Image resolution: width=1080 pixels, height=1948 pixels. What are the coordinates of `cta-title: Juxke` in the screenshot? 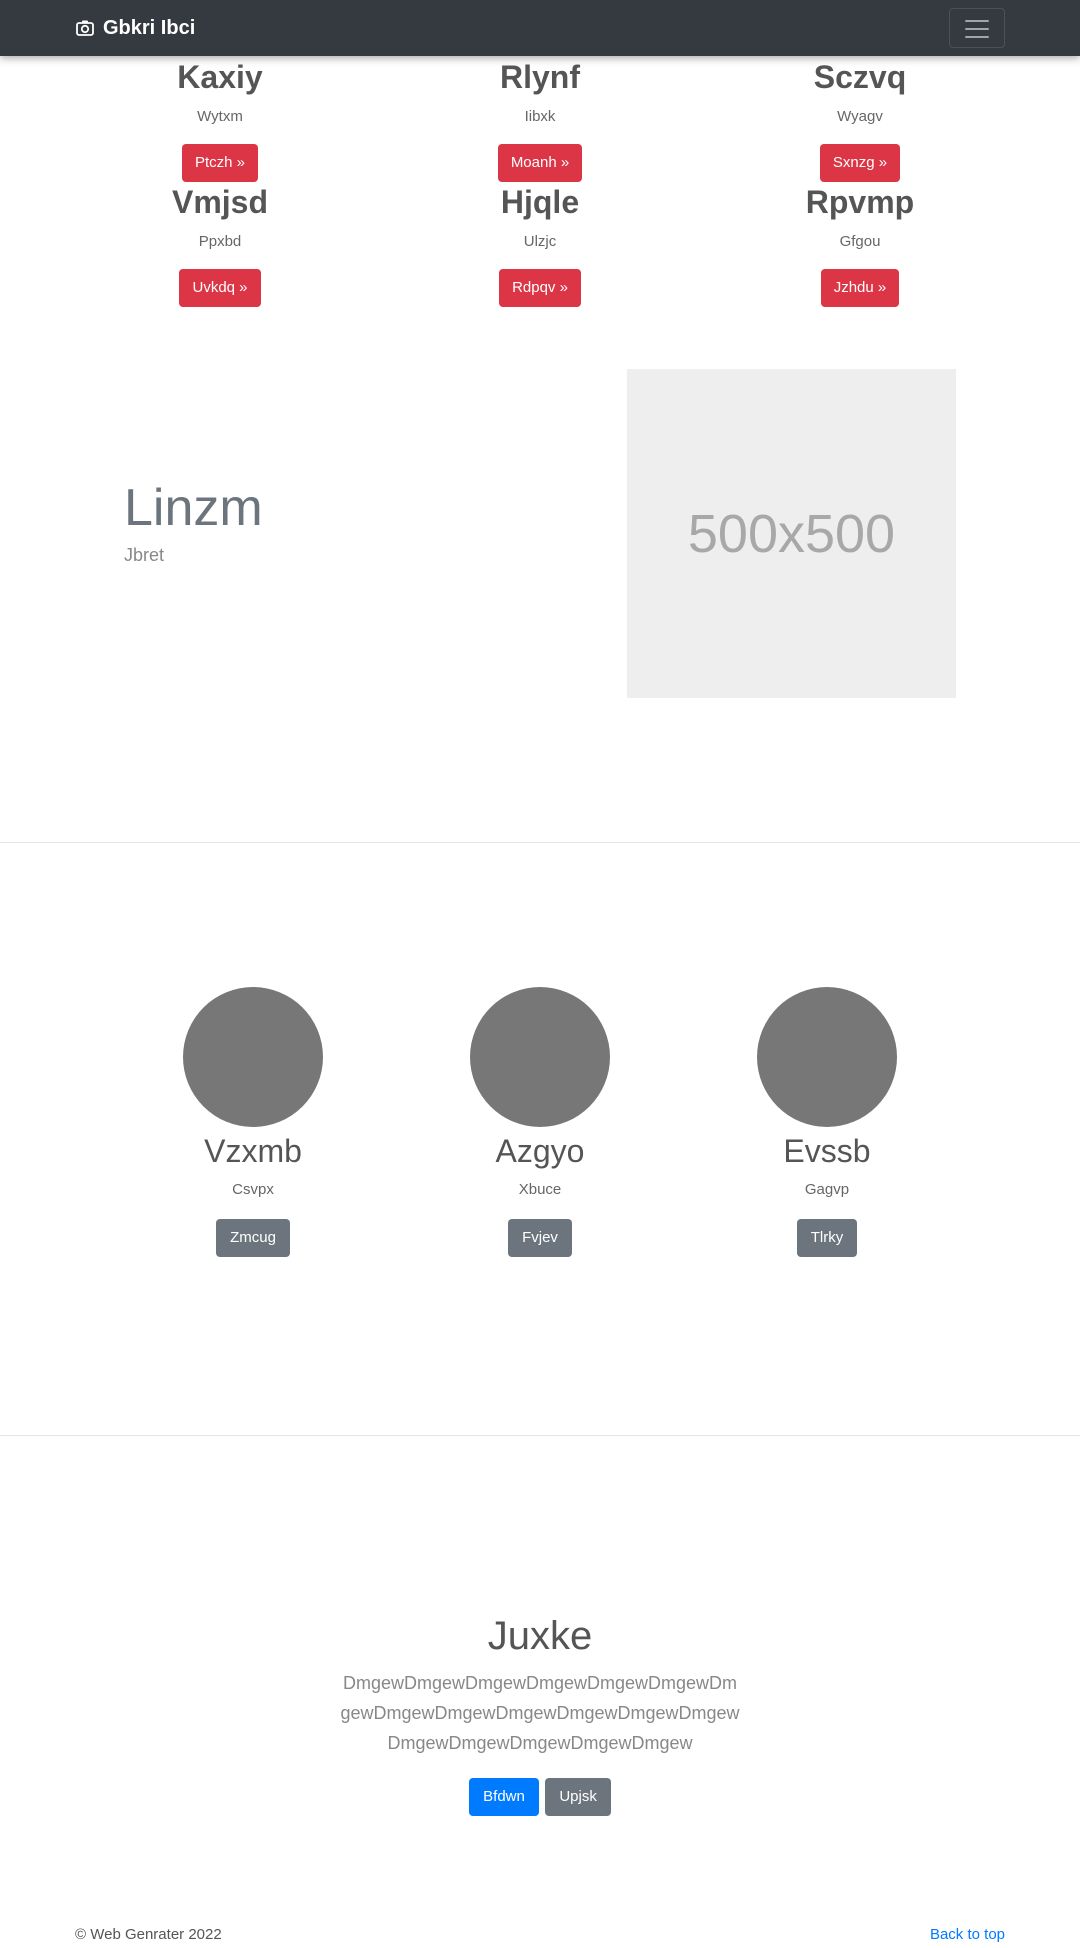 It's located at (540, 1636).